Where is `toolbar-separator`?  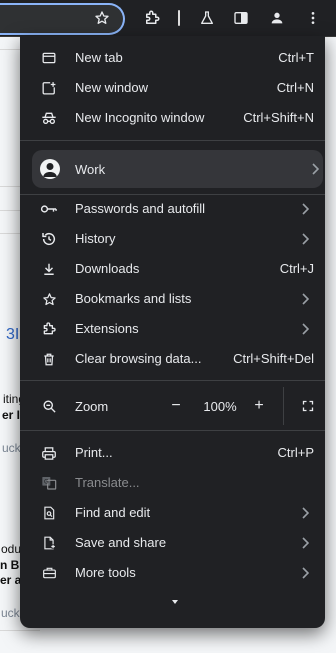
toolbar-separator is located at coordinates (179, 18).